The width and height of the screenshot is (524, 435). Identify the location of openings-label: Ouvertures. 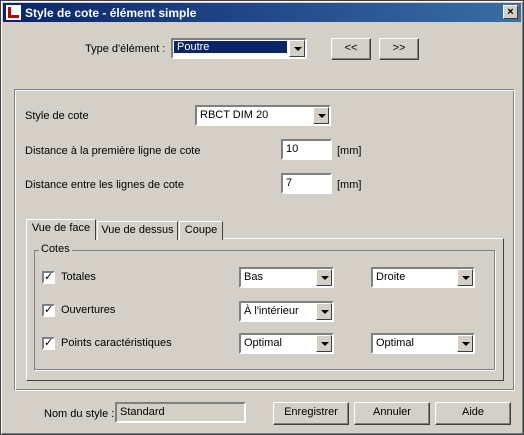
(88, 310).